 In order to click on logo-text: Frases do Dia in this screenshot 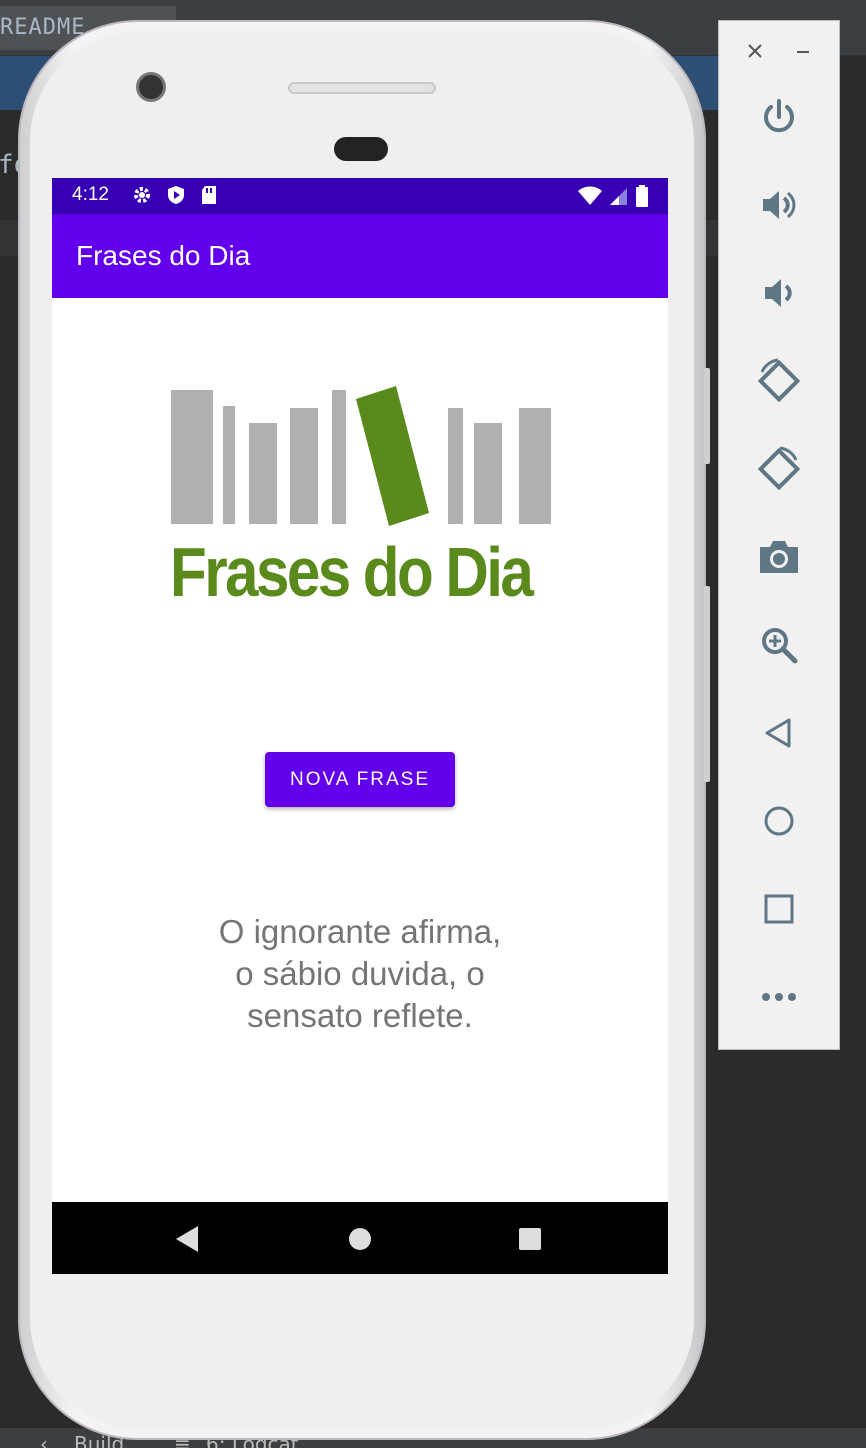, I will do `click(352, 572)`.